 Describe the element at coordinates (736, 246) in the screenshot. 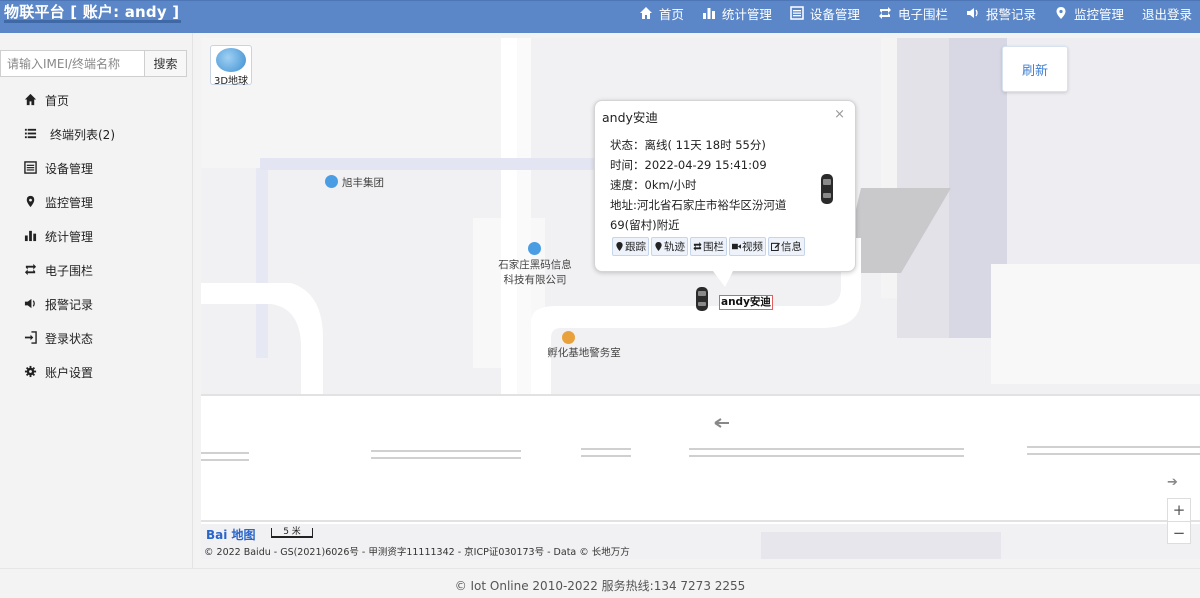

I see `video-icon` at that location.